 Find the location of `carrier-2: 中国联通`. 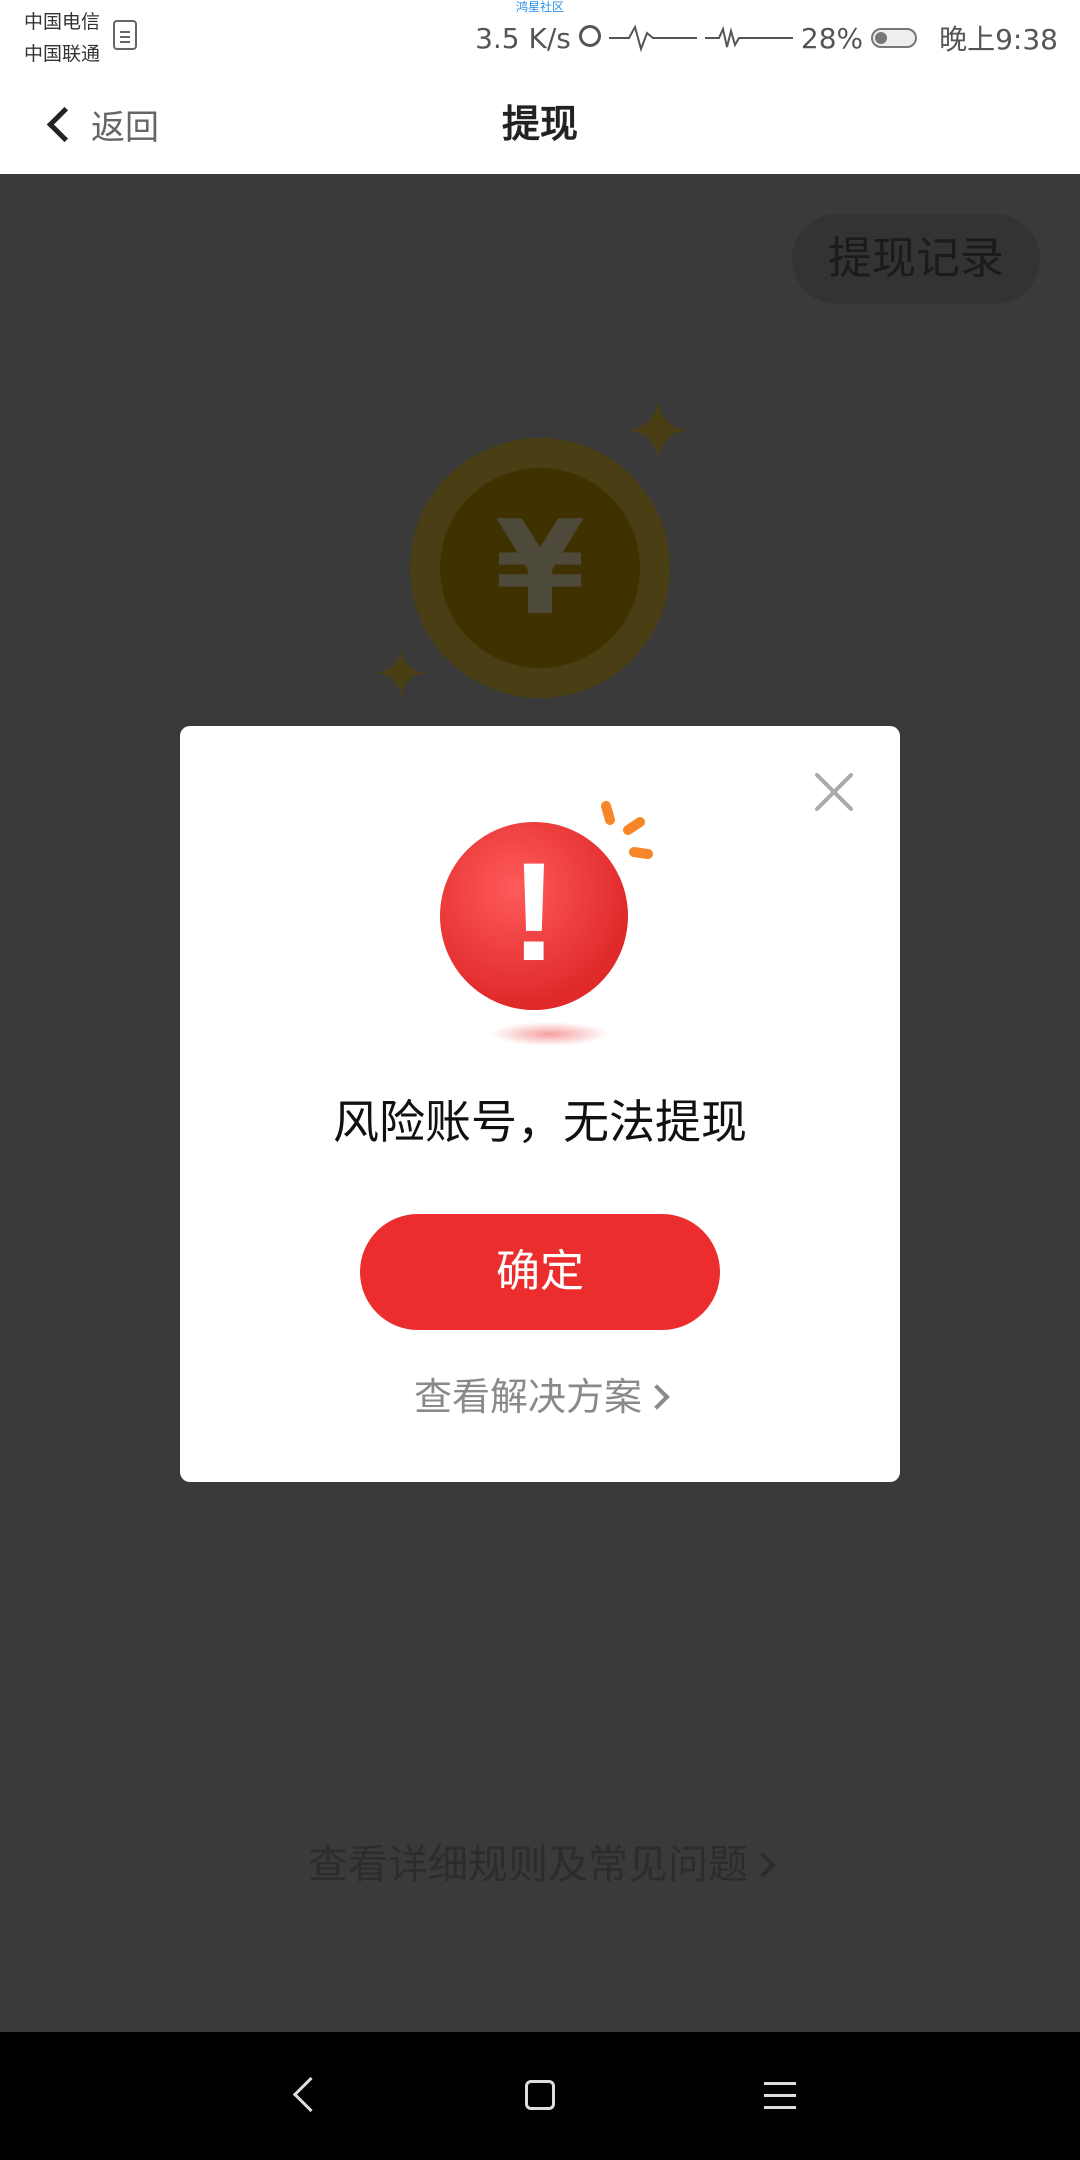

carrier-2: 中国联通 is located at coordinates (62, 54).